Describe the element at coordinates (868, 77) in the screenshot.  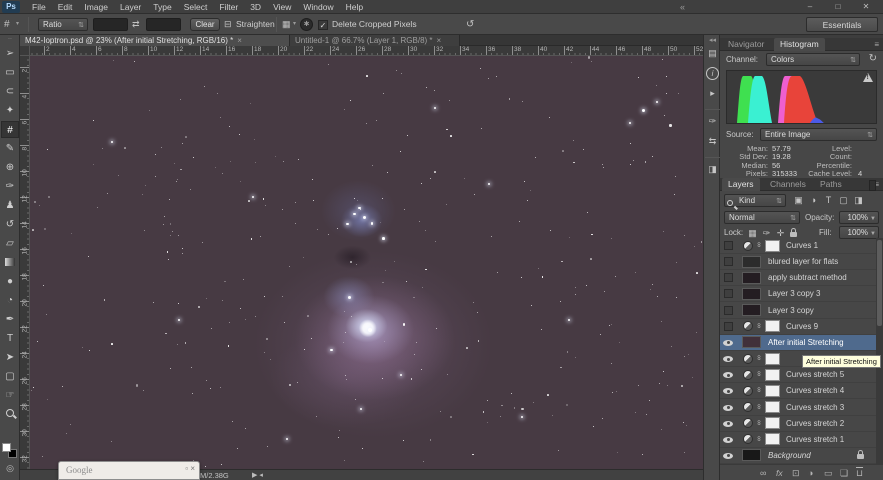
I see `cached-data-warning-icon` at that location.